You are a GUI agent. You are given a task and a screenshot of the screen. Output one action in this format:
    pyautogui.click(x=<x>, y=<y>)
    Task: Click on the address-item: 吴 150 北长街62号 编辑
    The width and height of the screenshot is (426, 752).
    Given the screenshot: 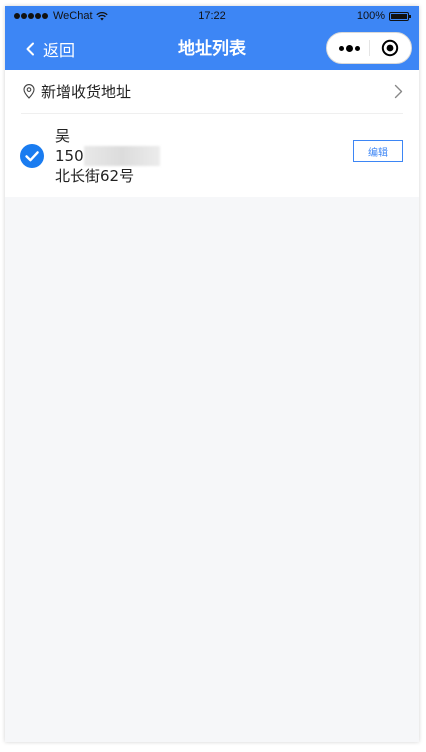 What is the action you would take?
    pyautogui.click(x=212, y=155)
    